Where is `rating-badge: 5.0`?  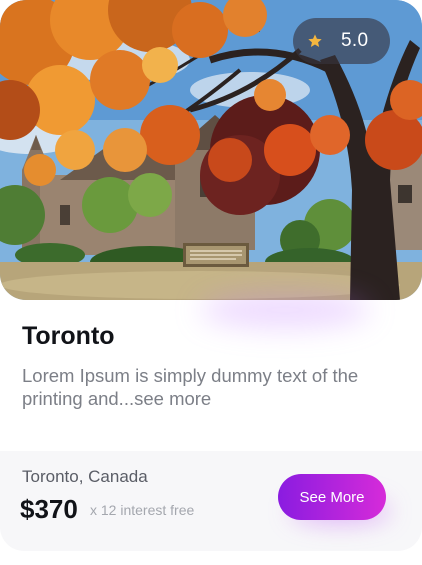
rating-badge: 5.0 is located at coordinates (341, 41).